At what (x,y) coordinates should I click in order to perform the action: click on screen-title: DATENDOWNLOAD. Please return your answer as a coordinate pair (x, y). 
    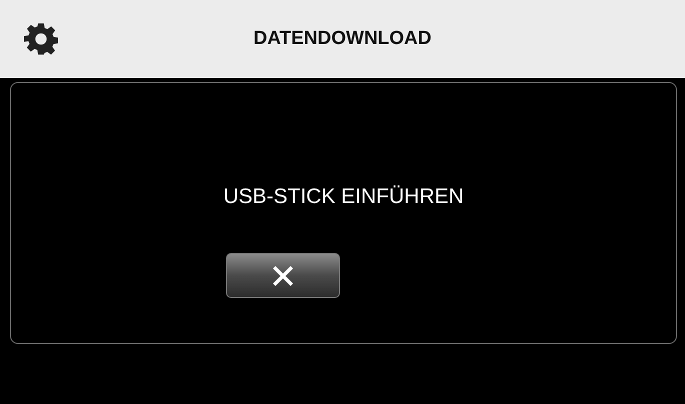
    Looking at the image, I should click on (342, 39).